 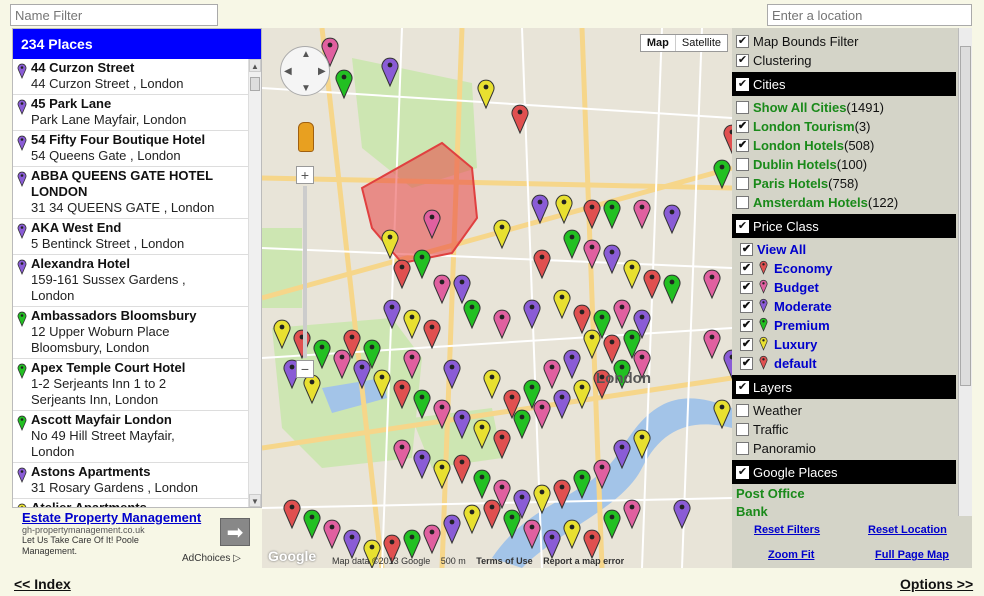 What do you see at coordinates (852, 126) in the screenshot?
I see `city-option: ✔ London Tourism (3)` at bounding box center [852, 126].